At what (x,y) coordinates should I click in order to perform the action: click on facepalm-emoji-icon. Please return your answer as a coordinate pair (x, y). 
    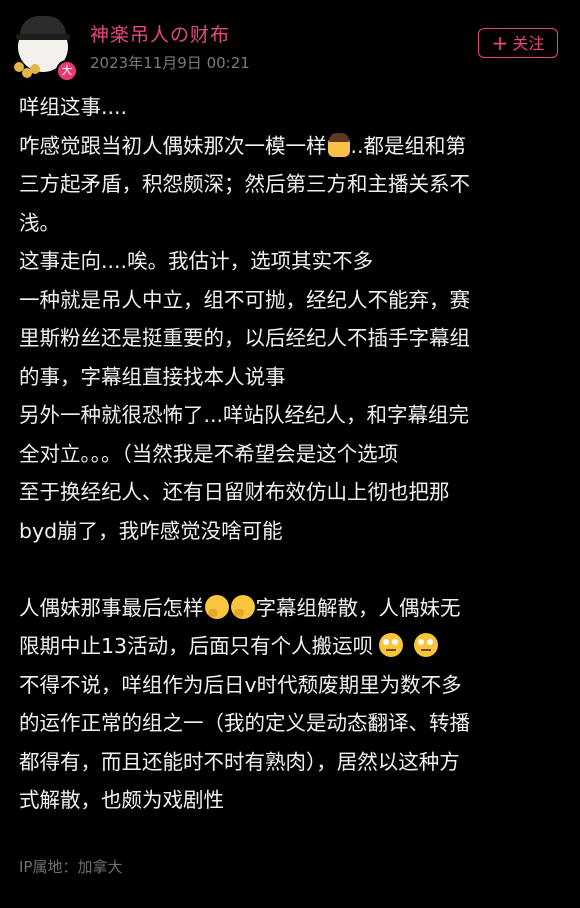
    Looking at the image, I should click on (338, 144).